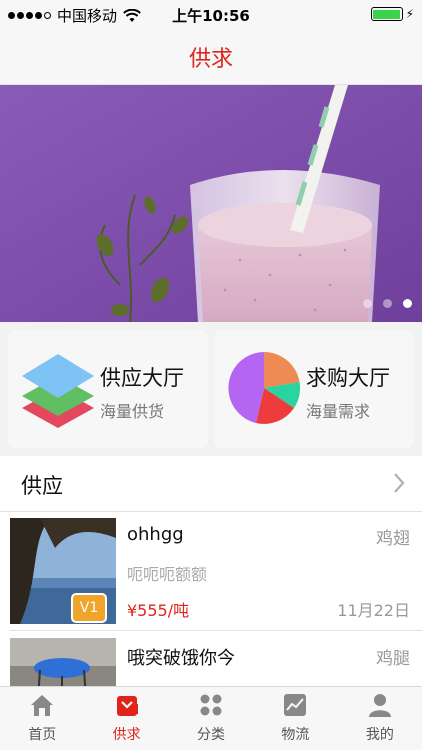  I want to click on product-name: ohhgg, so click(155, 534).